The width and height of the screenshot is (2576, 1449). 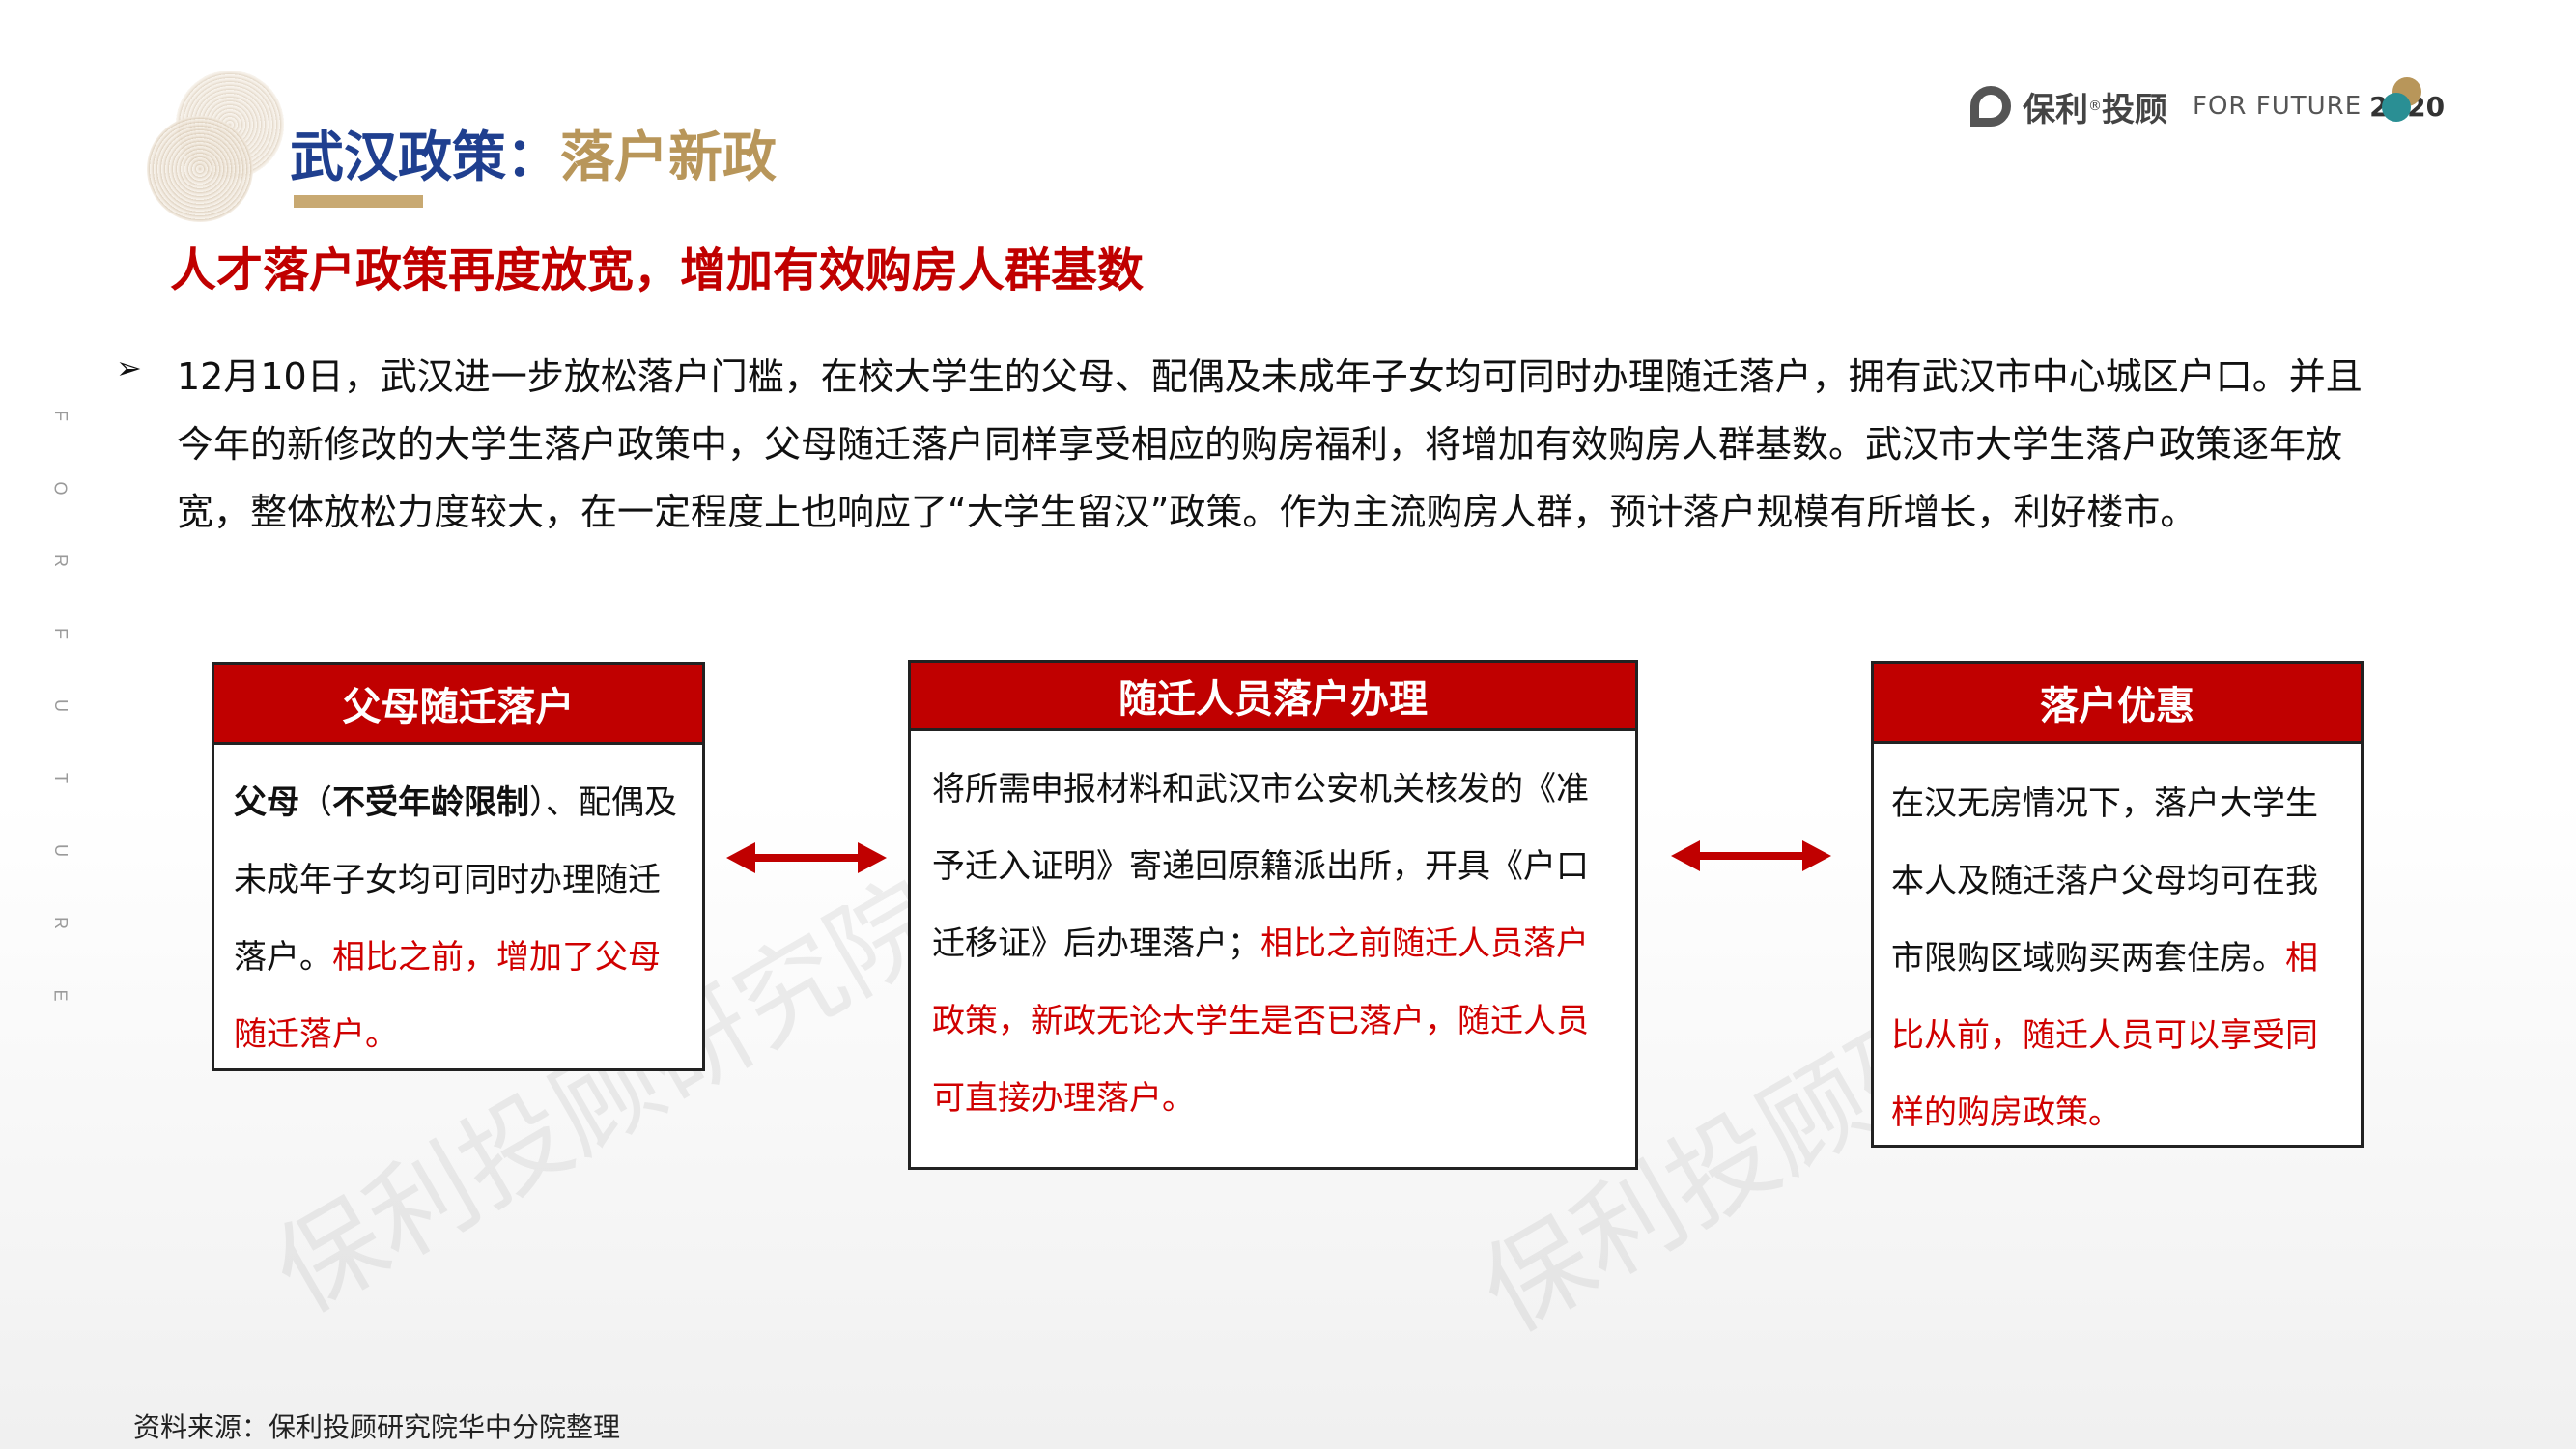 I want to click on box-text-bold: 不受年龄限制, so click(x=430, y=802).